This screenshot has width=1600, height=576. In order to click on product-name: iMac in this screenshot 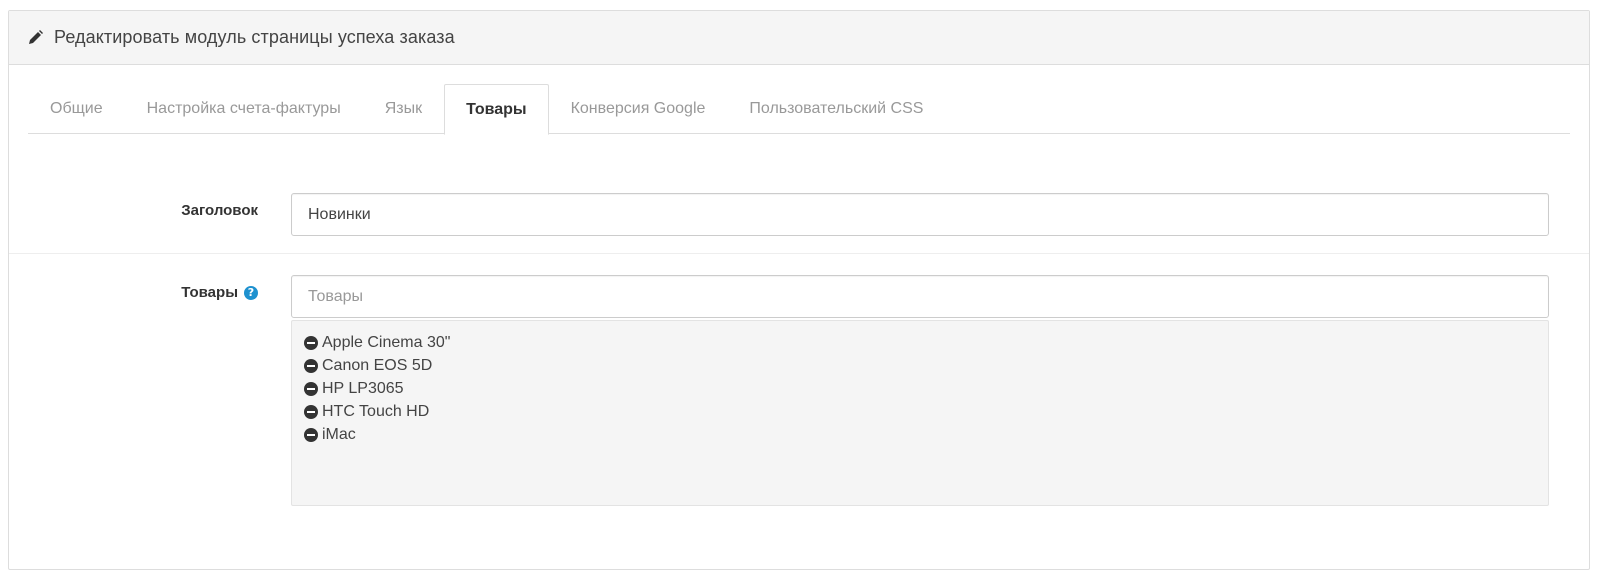, I will do `click(339, 434)`.